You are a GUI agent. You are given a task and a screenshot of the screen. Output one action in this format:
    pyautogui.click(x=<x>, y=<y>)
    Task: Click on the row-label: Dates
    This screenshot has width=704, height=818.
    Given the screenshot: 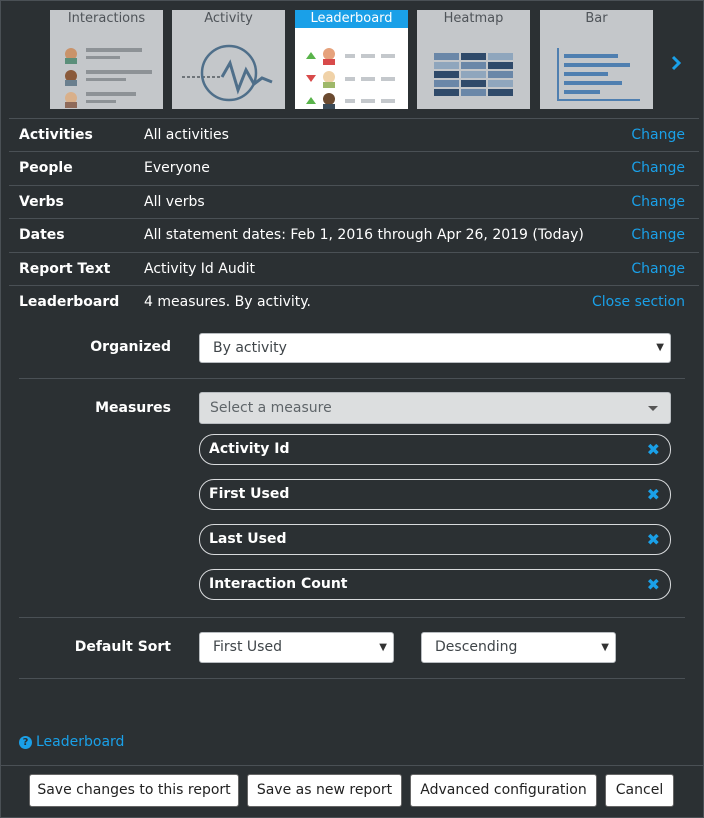 What is the action you would take?
    pyautogui.click(x=42, y=235)
    